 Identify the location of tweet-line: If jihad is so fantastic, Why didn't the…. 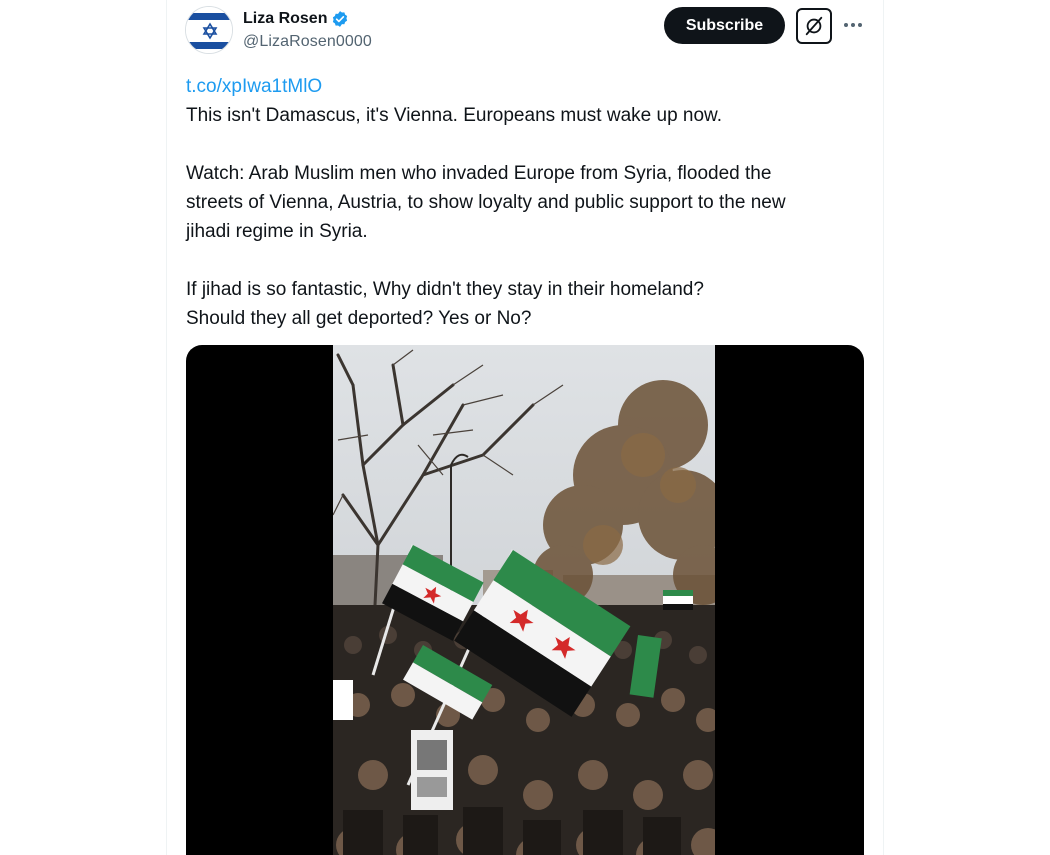
(445, 289).